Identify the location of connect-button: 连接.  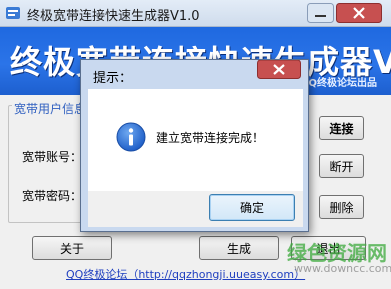
(341, 128).